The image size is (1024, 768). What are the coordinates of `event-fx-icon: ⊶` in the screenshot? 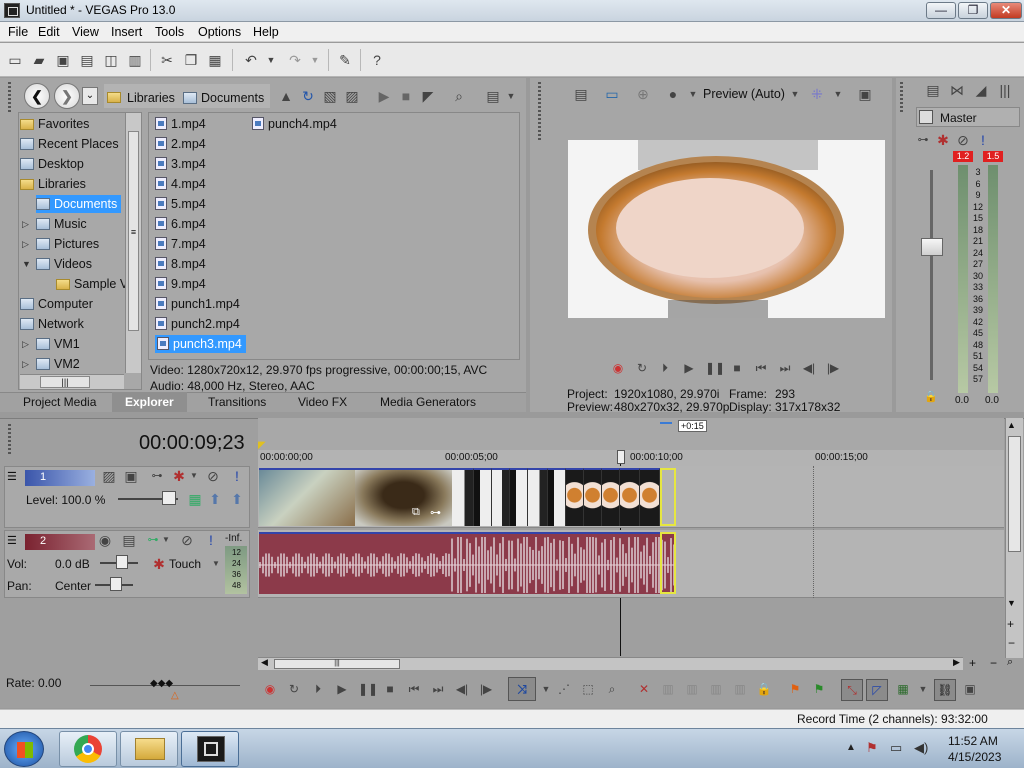 It's located at (435, 512).